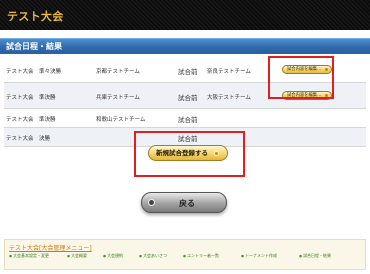 The height and width of the screenshot is (274, 370). I want to click on footer-link-basic-settings: 大会基本設定・変更, so click(29, 256).